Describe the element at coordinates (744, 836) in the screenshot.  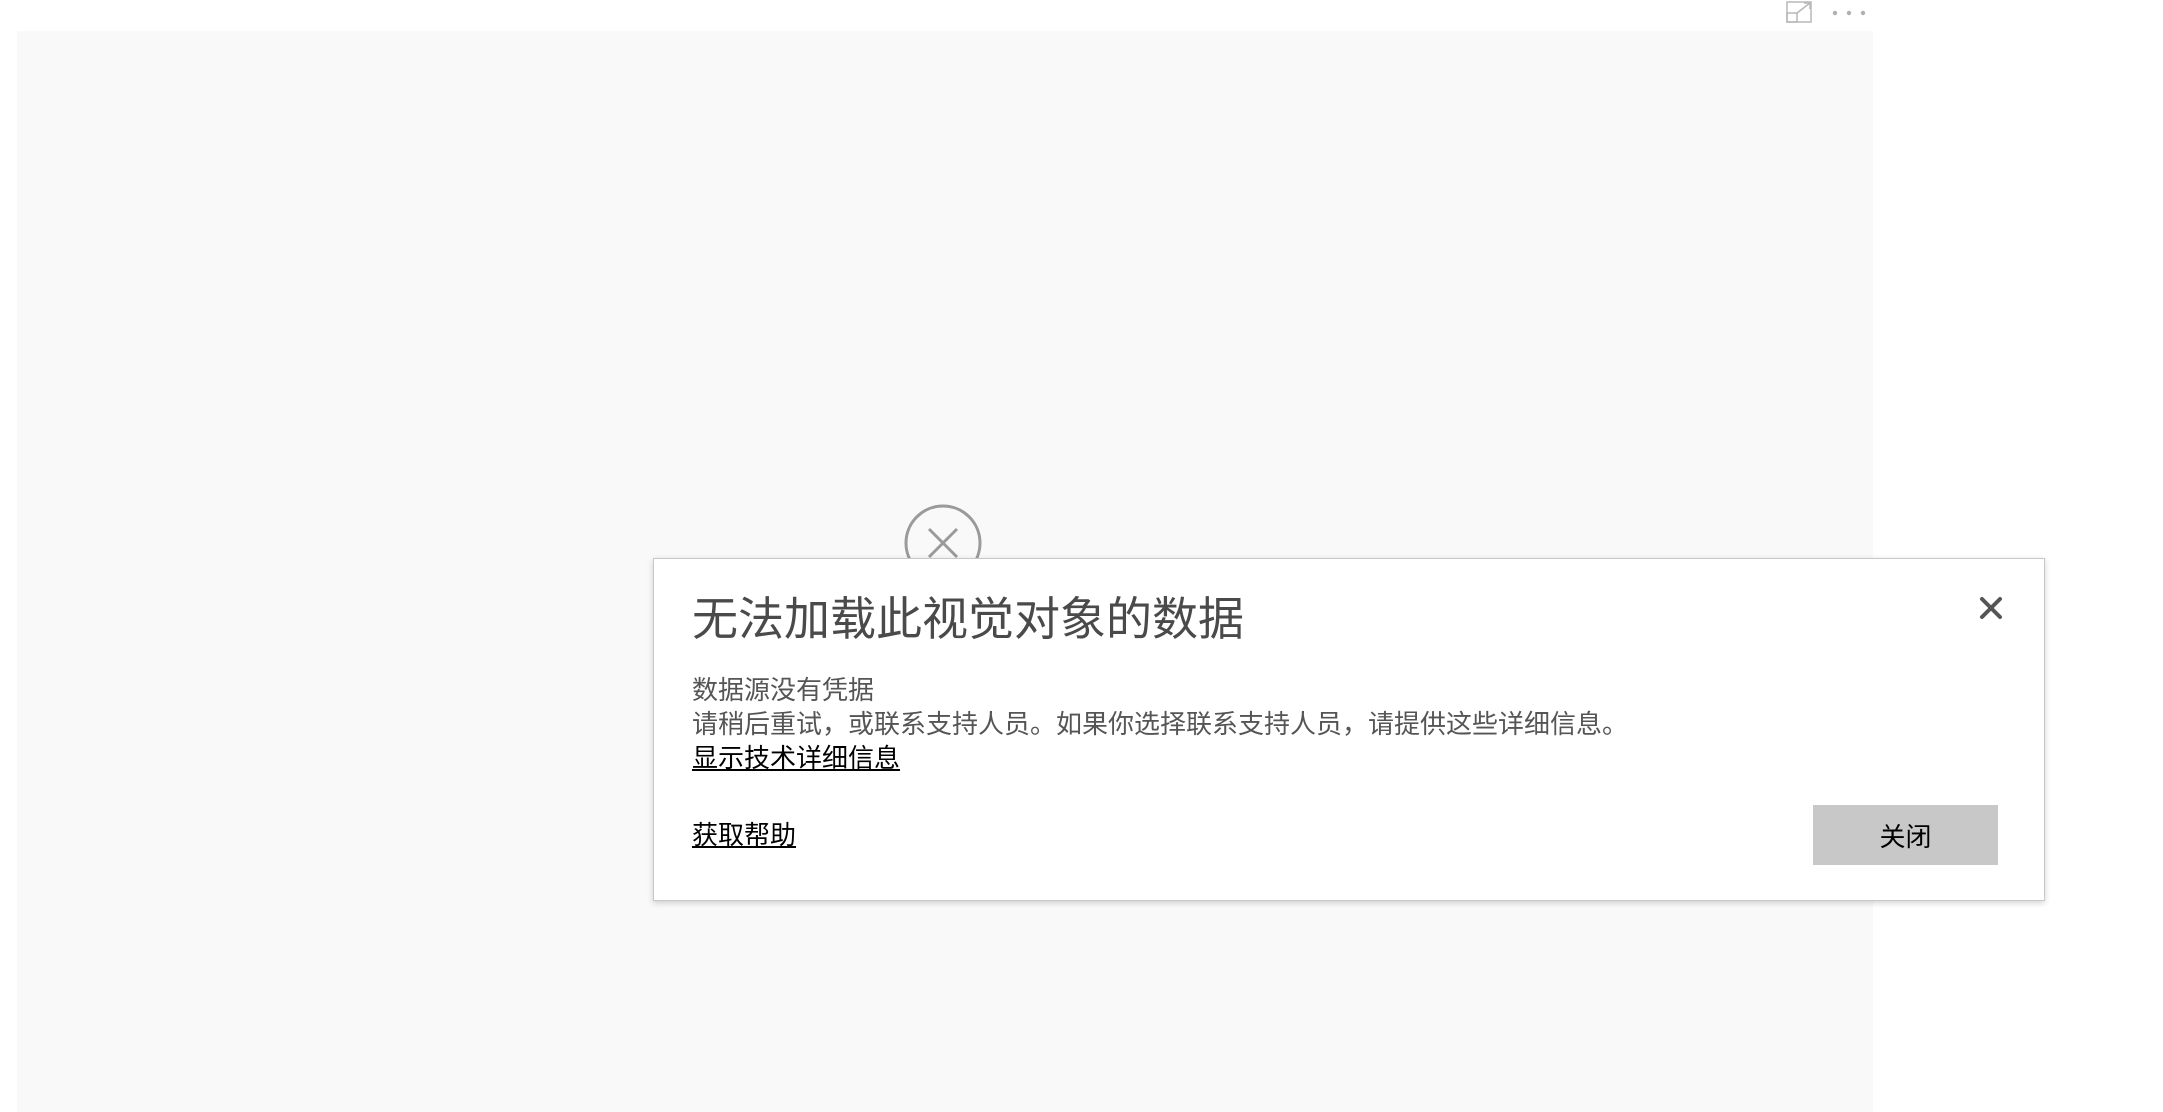
I see `get-help-link: 获取帮助` at that location.